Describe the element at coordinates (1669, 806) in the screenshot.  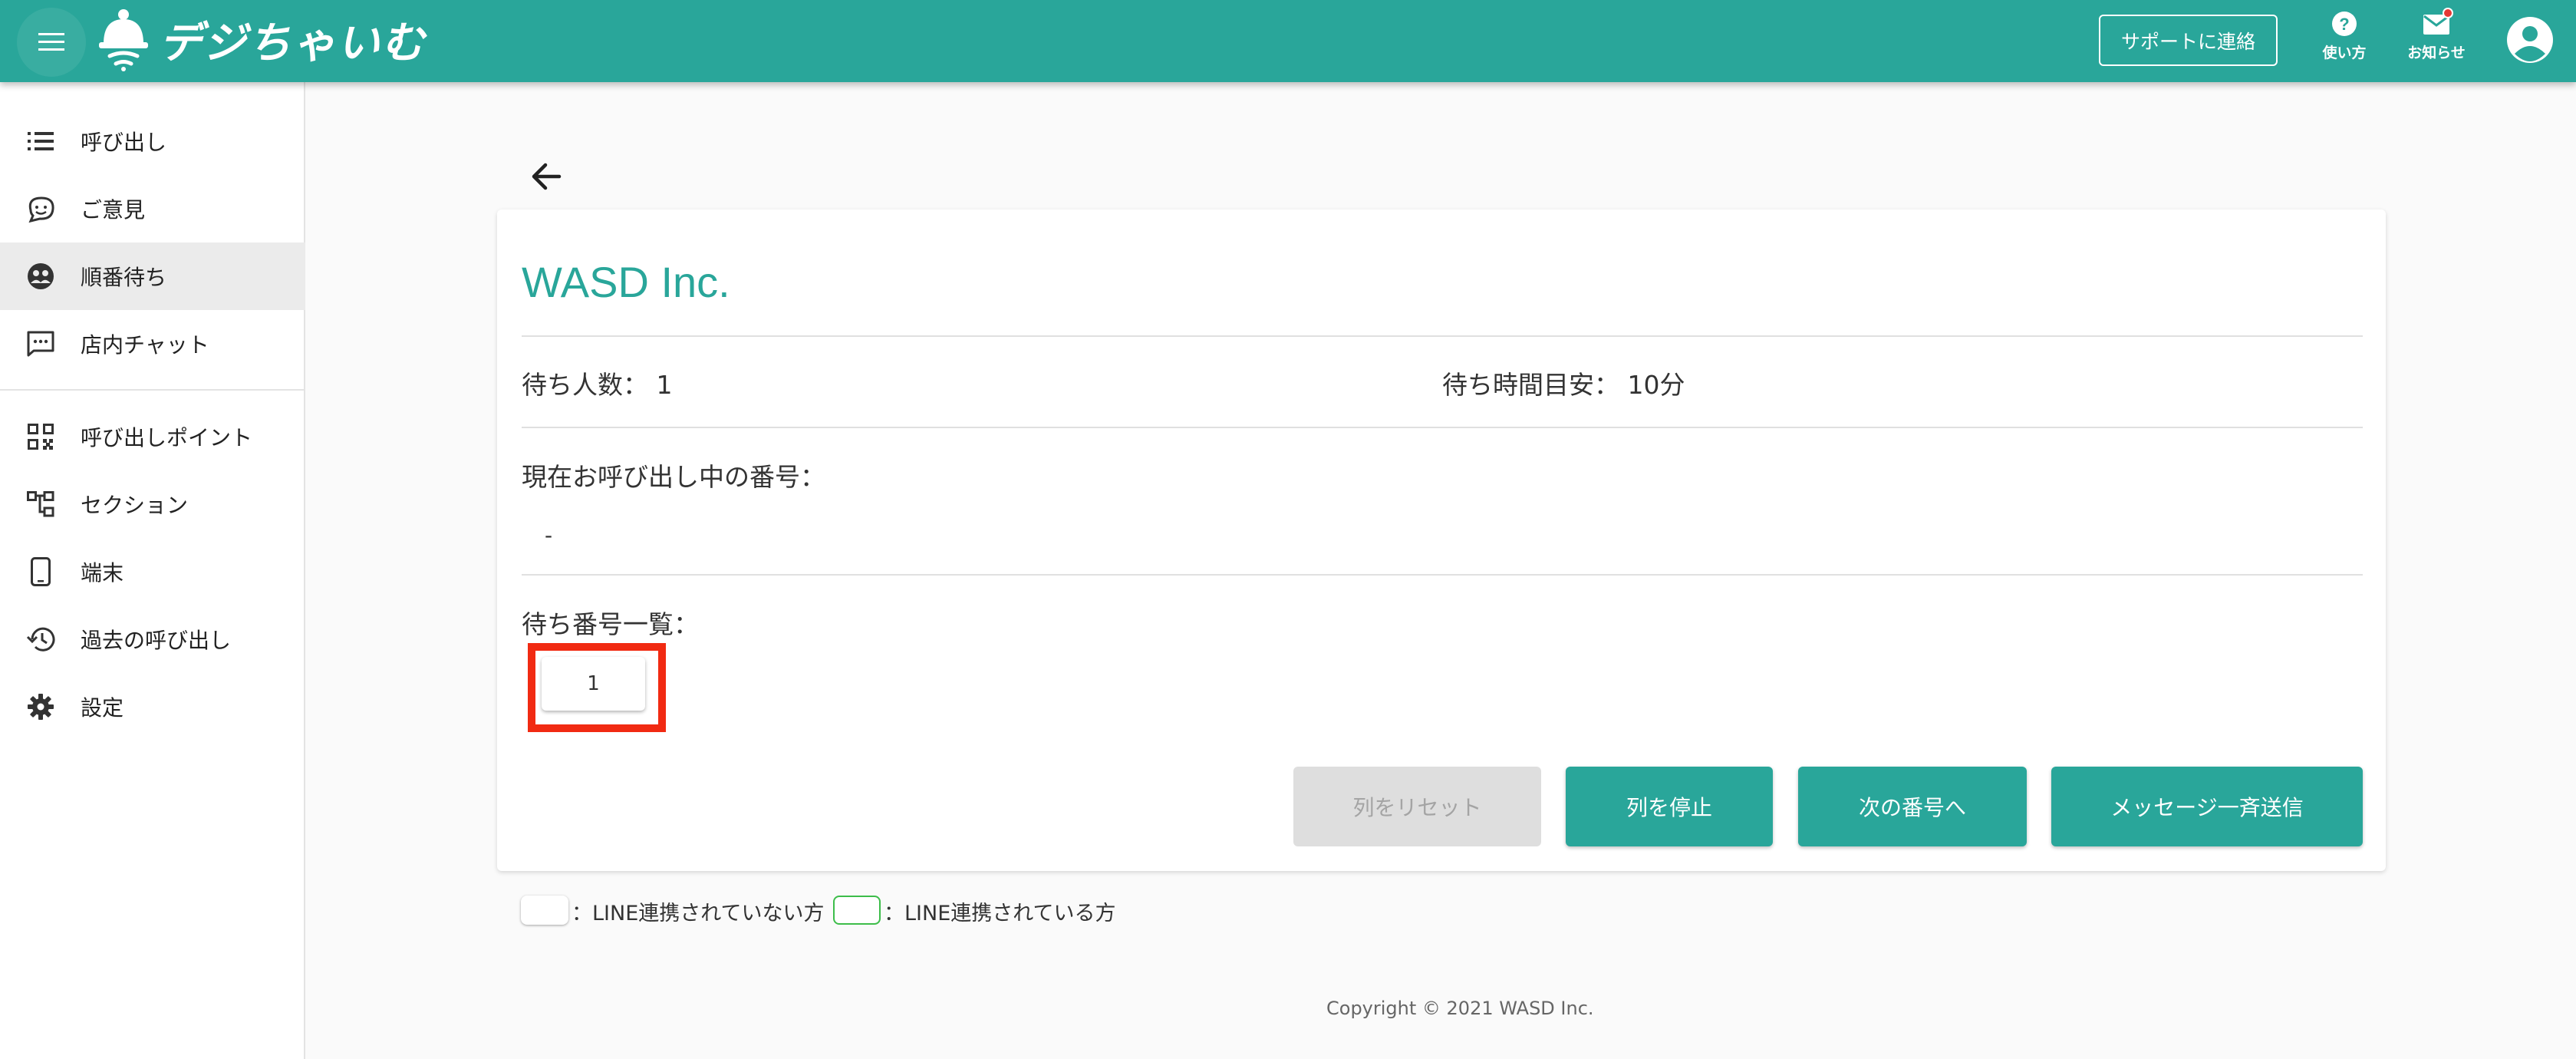
I see `stop-queue-button: 列を停止` at that location.